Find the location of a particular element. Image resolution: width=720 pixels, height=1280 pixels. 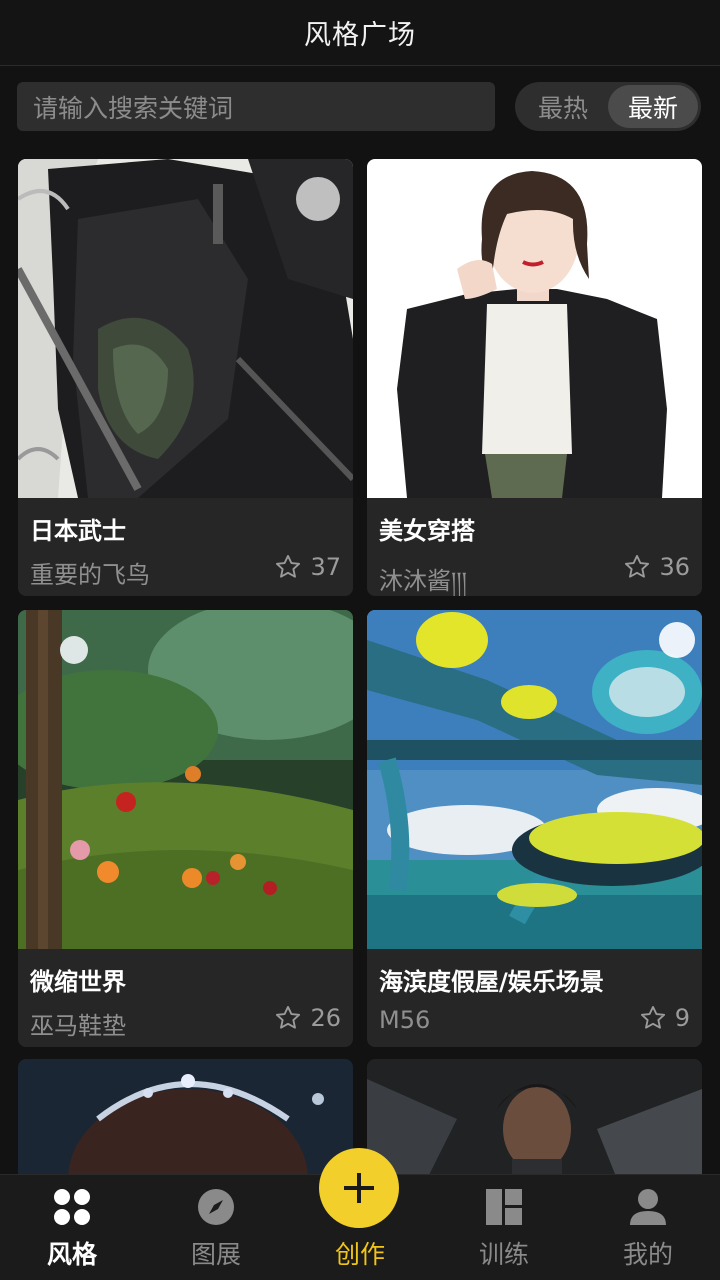

app-header: 风格广场 is located at coordinates (360, 33).